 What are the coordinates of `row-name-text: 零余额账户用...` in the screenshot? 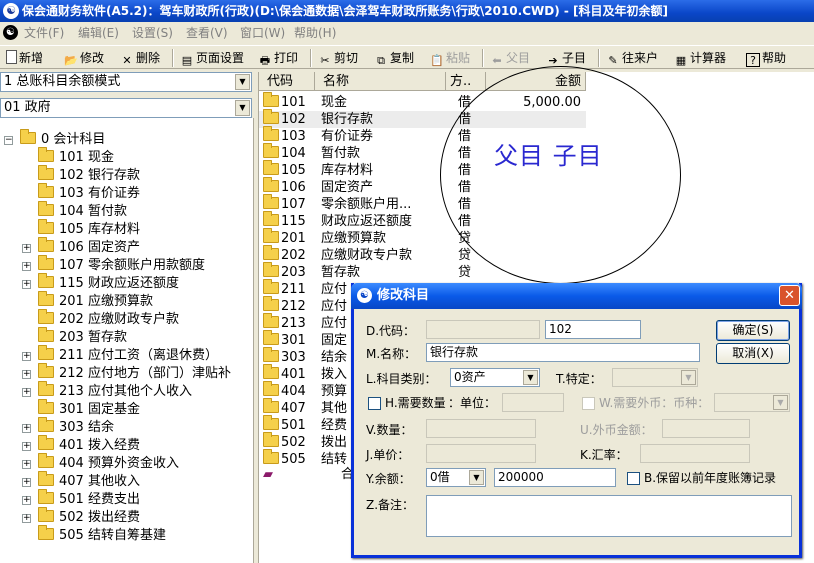 It's located at (366, 204).